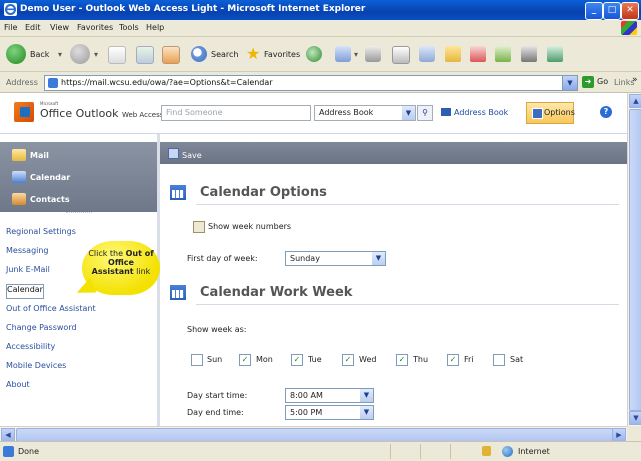  Describe the element at coordinates (503, 54) in the screenshot. I see `research-icon` at that location.